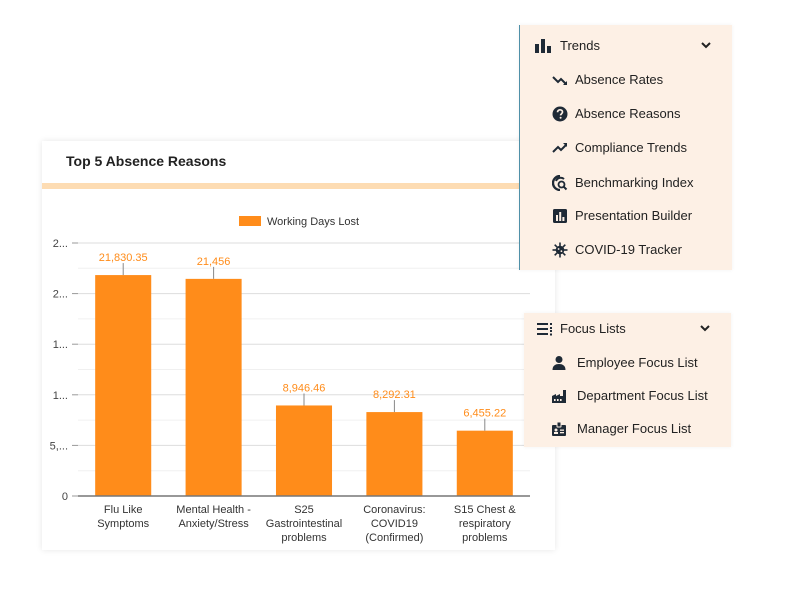  Describe the element at coordinates (631, 147) in the screenshot. I see `menu-item-label: Compliance Trends` at that location.